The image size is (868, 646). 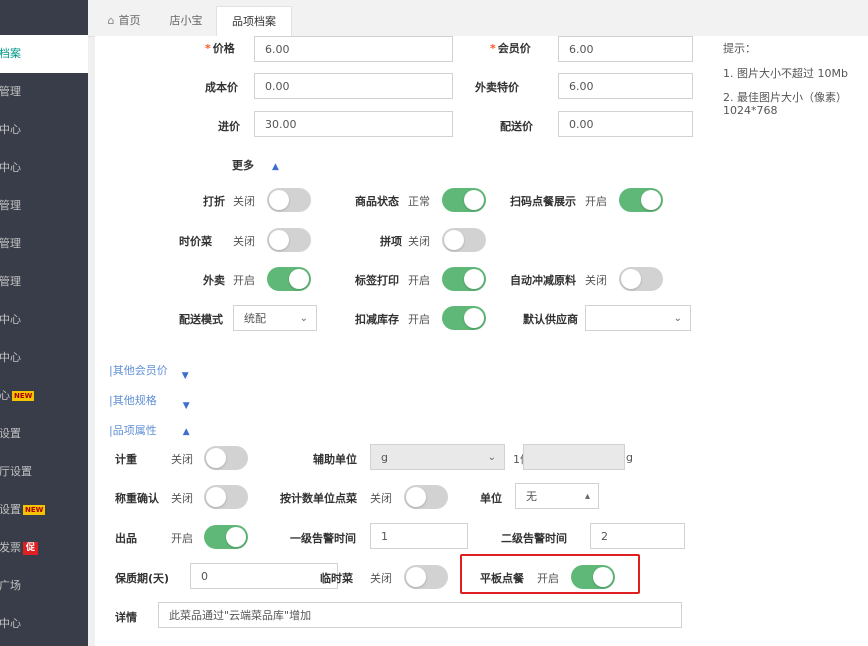 What do you see at coordinates (44, 320) in the screenshot?
I see `sidebar-item: 单中心` at bounding box center [44, 320].